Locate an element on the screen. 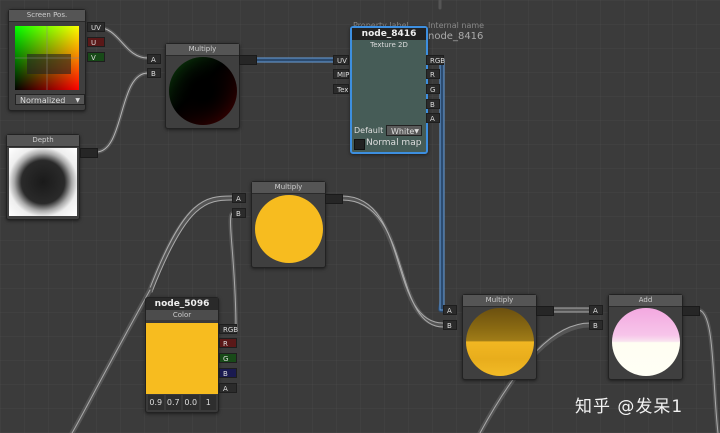  wire-multiply-mid-to-multiply-bottom-b is located at coordinates (392, 261).